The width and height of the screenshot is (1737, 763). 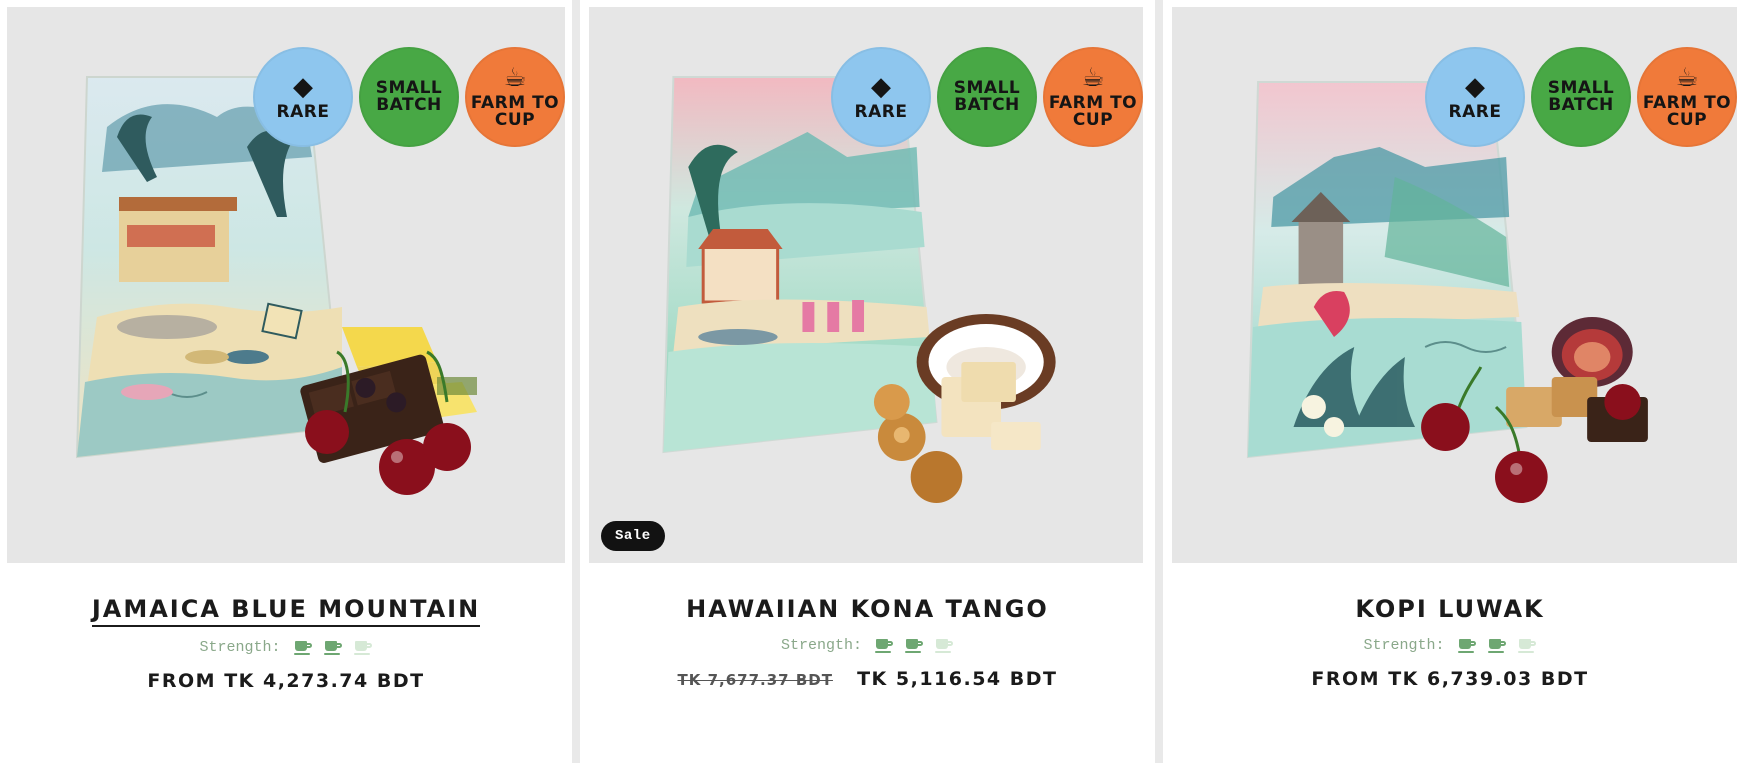 I want to click on current-price: FROM TK 4,273.74 BDT, so click(x=286, y=681).